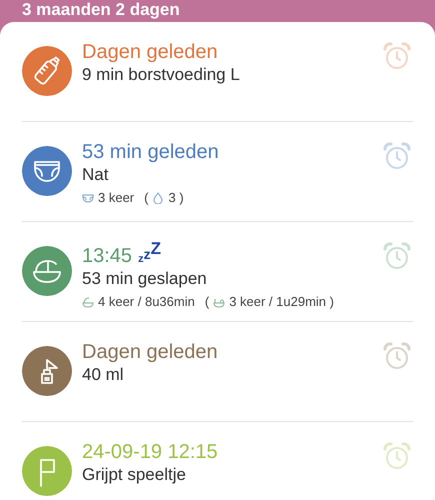  What do you see at coordinates (150, 152) in the screenshot?
I see `entry-time: 53 min geleden` at bounding box center [150, 152].